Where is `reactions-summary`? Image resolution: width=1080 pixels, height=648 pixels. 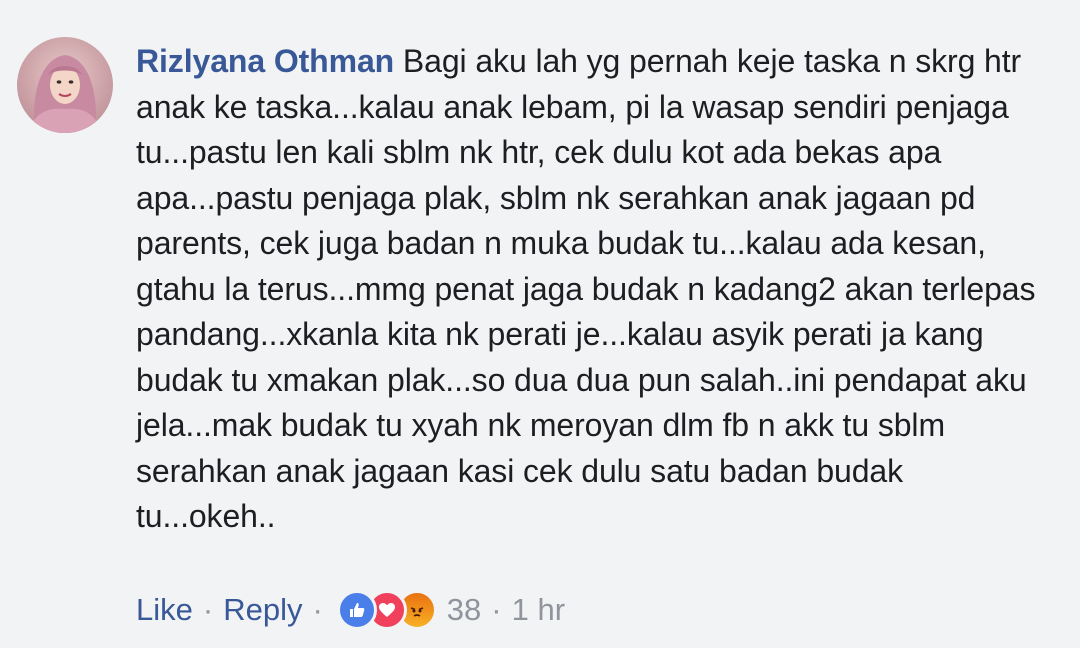 reactions-summary is located at coordinates (386, 610).